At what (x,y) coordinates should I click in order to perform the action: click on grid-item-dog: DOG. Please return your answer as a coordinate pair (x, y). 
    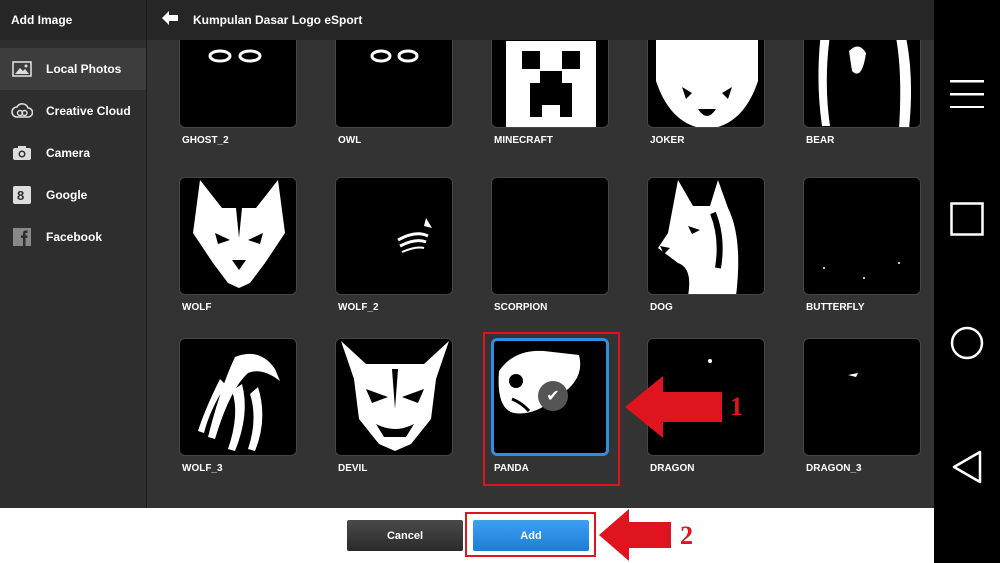
    Looking at the image, I should click on (707, 245).